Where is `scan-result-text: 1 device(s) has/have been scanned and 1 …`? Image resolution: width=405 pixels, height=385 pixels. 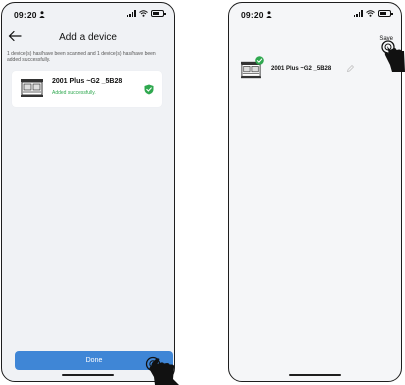 scan-result-text: 1 device(s) has/have been scanned and 1 … is located at coordinates (81, 57).